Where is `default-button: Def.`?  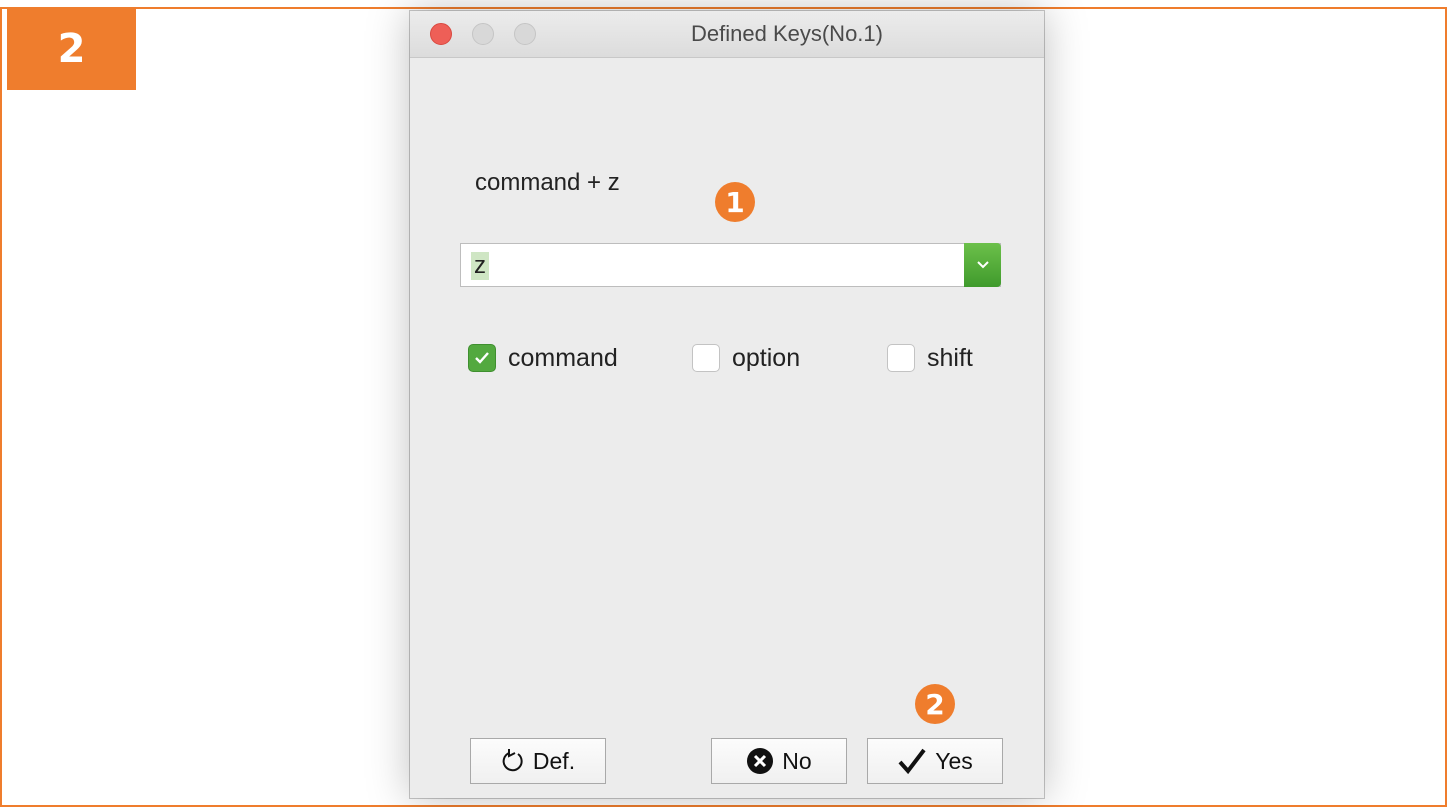 default-button: Def. is located at coordinates (538, 761).